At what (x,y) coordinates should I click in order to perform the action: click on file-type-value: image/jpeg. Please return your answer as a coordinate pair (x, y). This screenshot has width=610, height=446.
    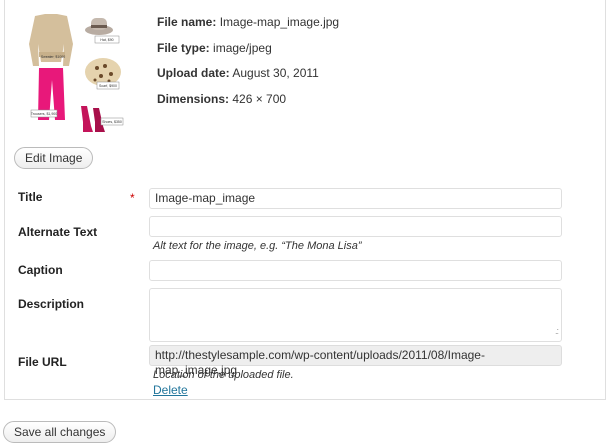
    Looking at the image, I should click on (242, 47).